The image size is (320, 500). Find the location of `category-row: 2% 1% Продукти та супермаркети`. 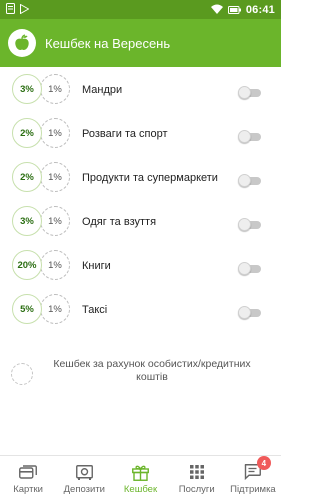

category-row: 2% 1% Продукти та супермаркети is located at coordinates (140, 182).